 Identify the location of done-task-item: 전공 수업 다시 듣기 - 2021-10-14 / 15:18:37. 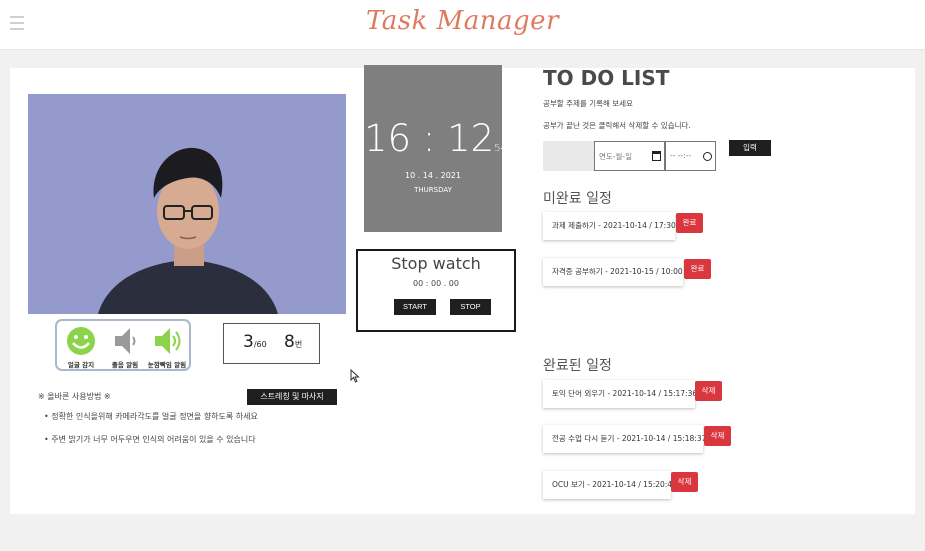
(624, 439).